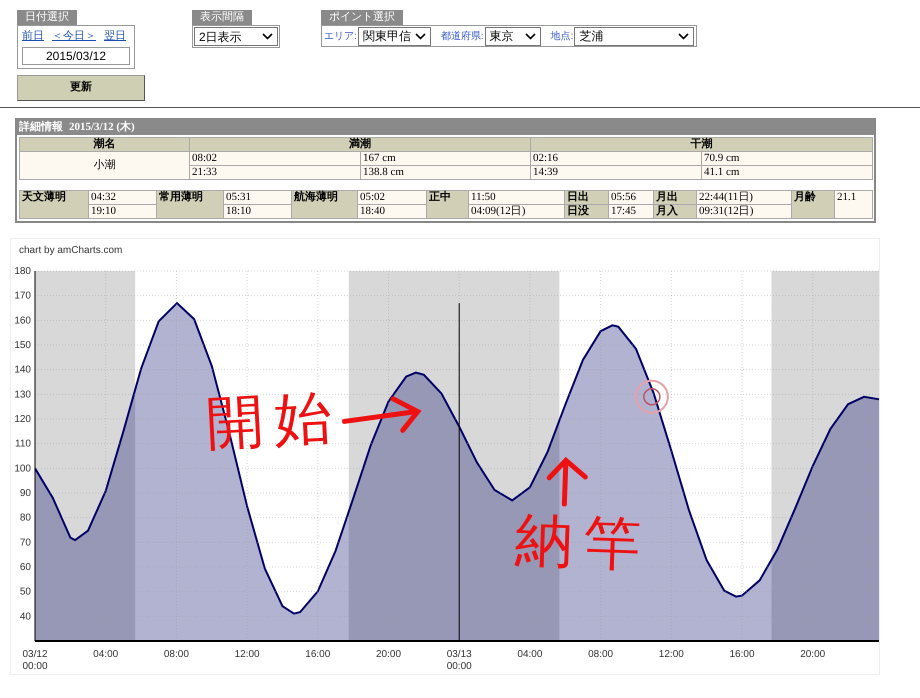 The image size is (920, 698). Describe the element at coordinates (25, 518) in the screenshot. I see `y-tick-label: 80` at that location.